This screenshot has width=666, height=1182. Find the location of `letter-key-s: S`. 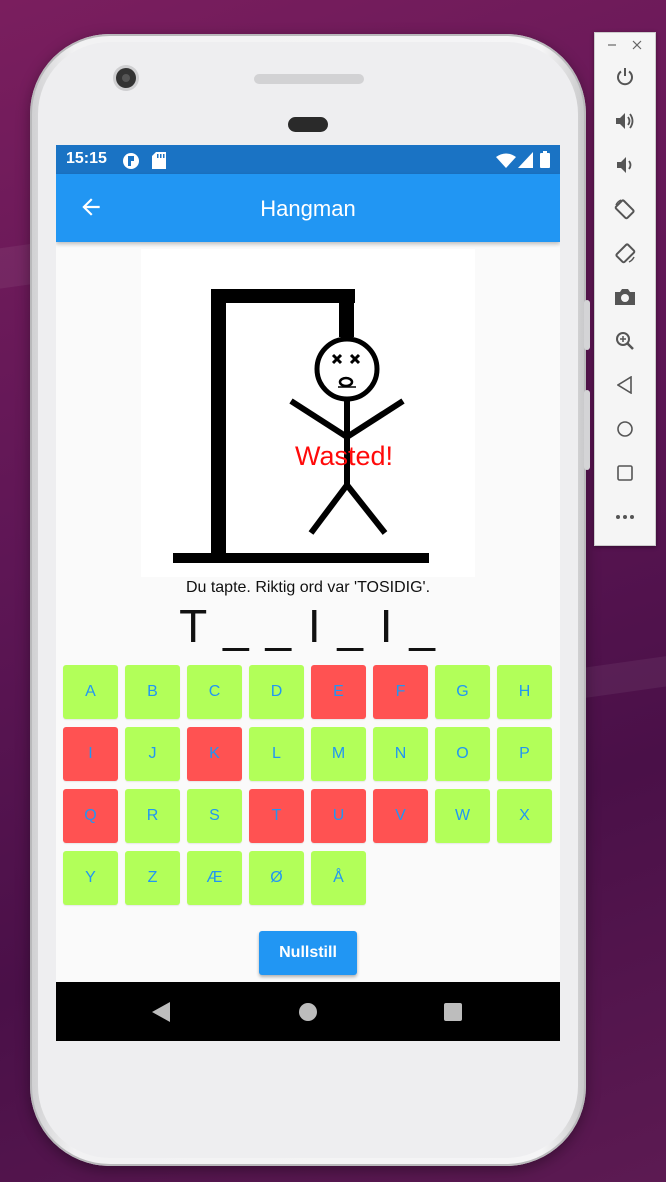

letter-key-s: S is located at coordinates (214, 816).